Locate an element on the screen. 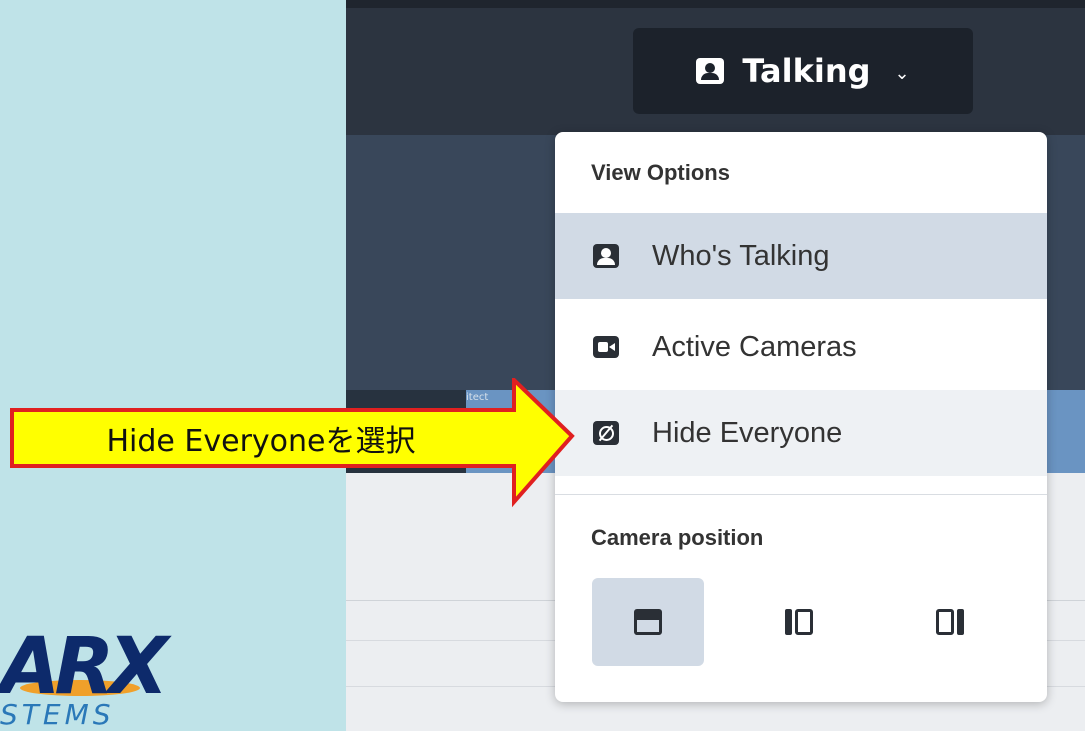  layout-left-icon is located at coordinates (799, 622).